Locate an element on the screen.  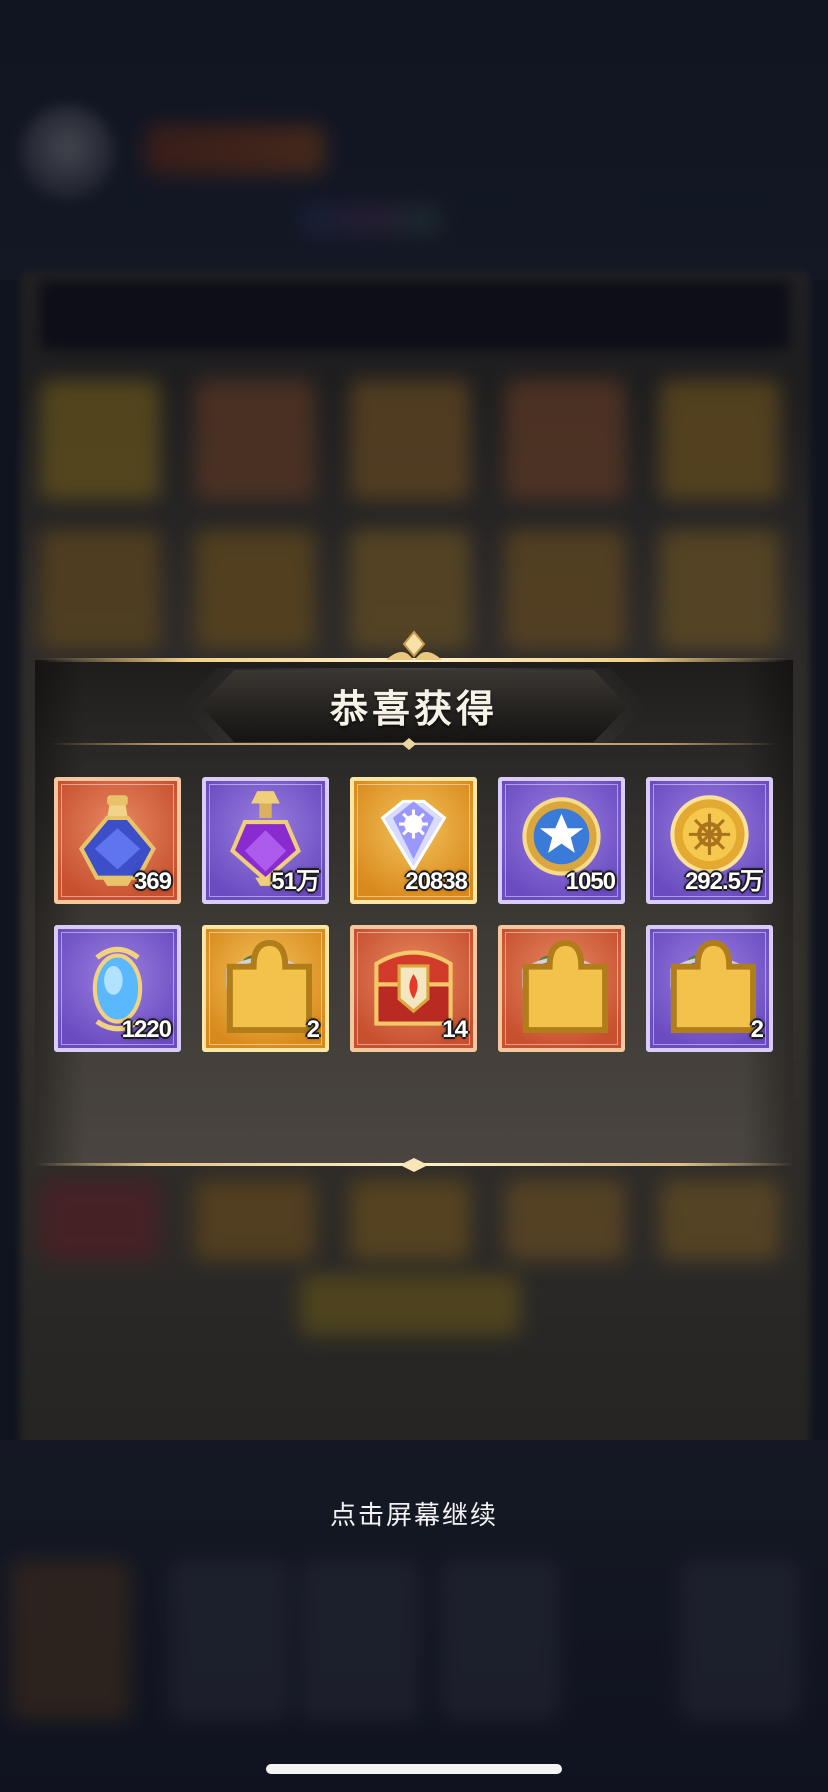
tap-to-continue-hint: 点击屏幕继续 is located at coordinates (414, 1513).